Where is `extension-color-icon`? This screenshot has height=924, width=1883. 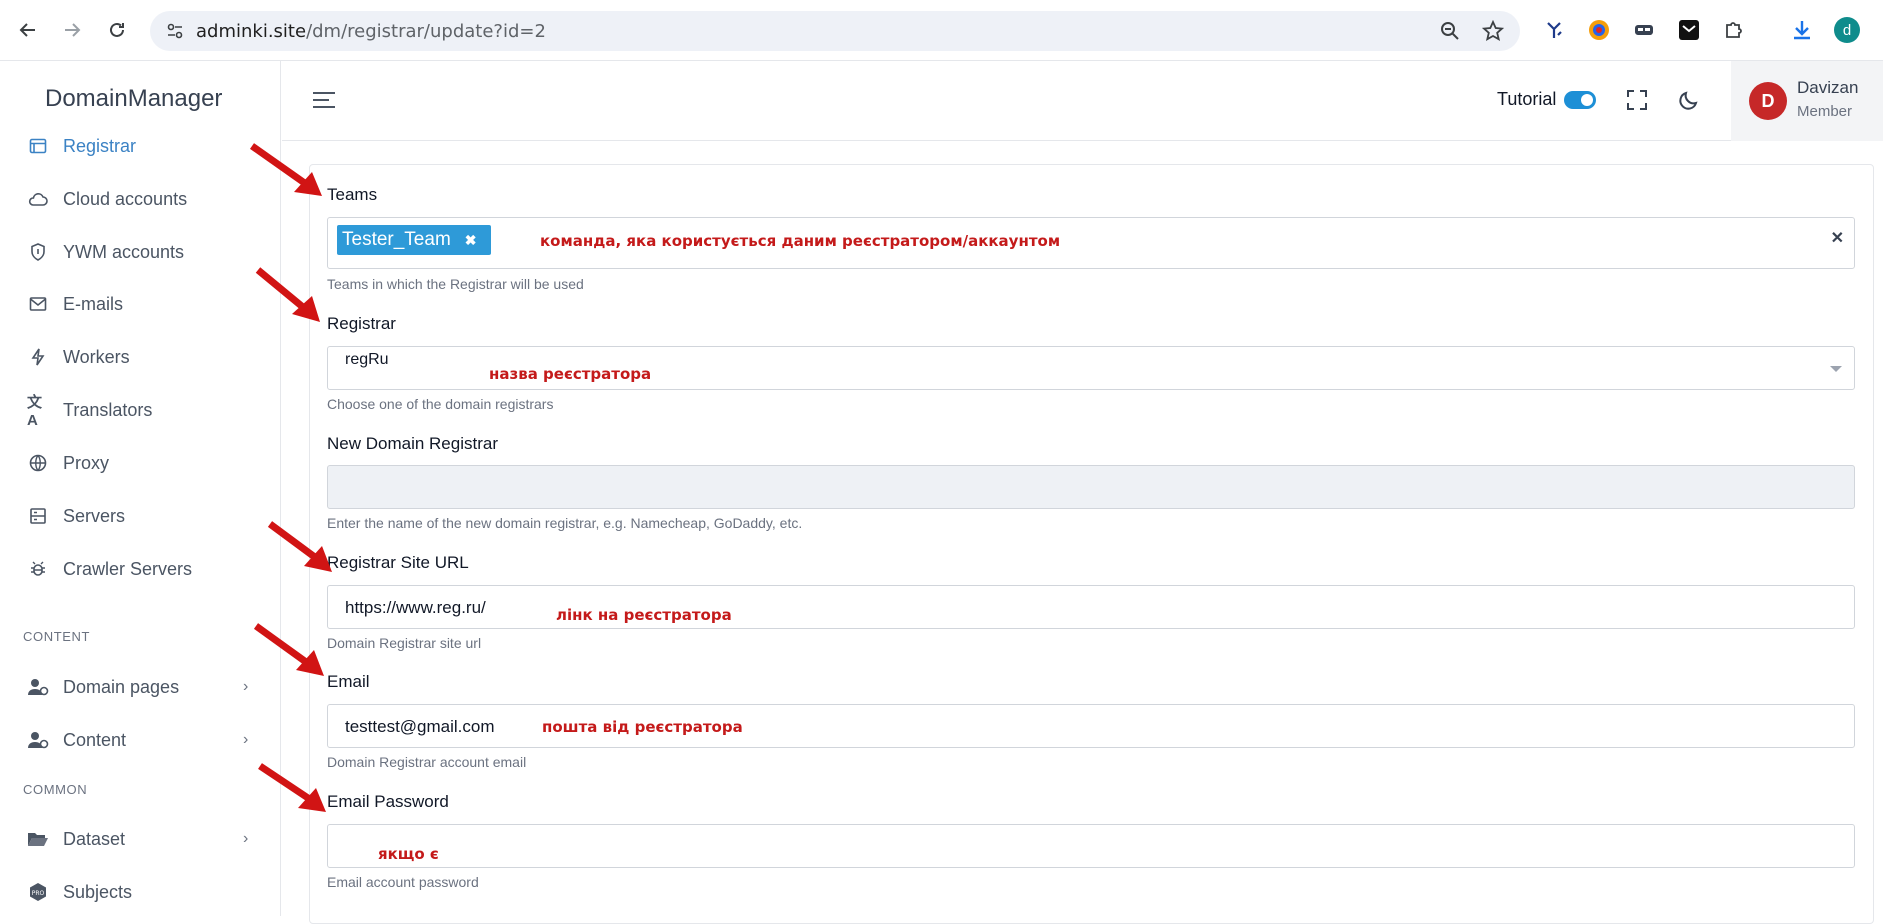 extension-color-icon is located at coordinates (1599, 30).